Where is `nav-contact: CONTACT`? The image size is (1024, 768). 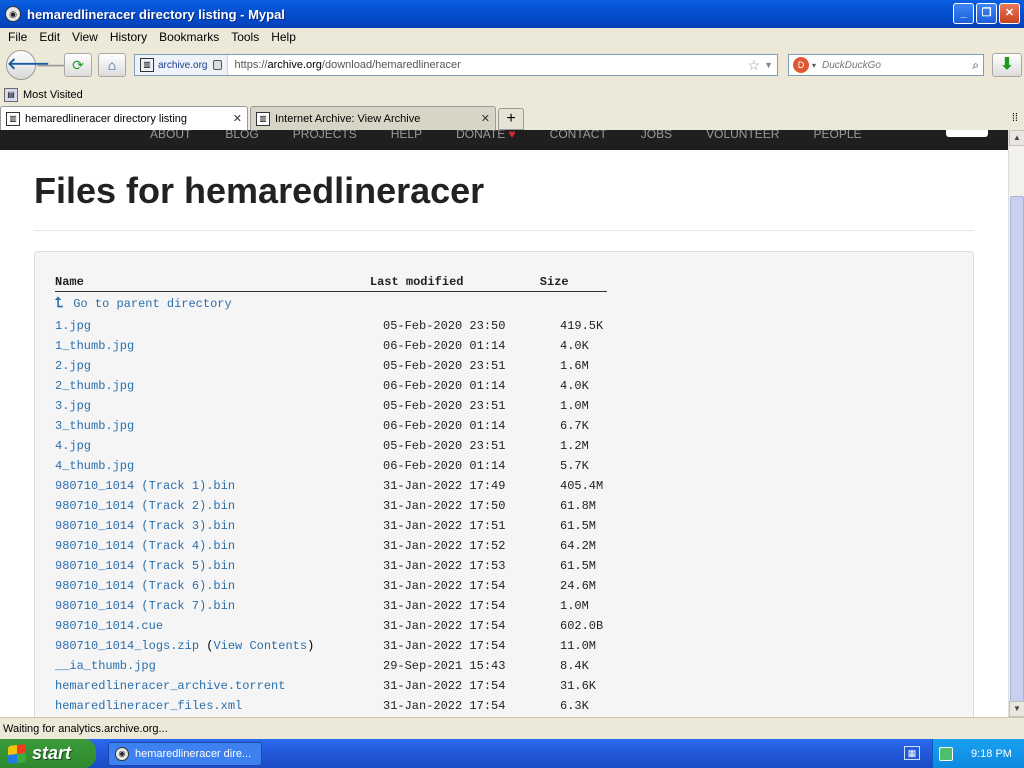
nav-contact: CONTACT is located at coordinates (578, 135).